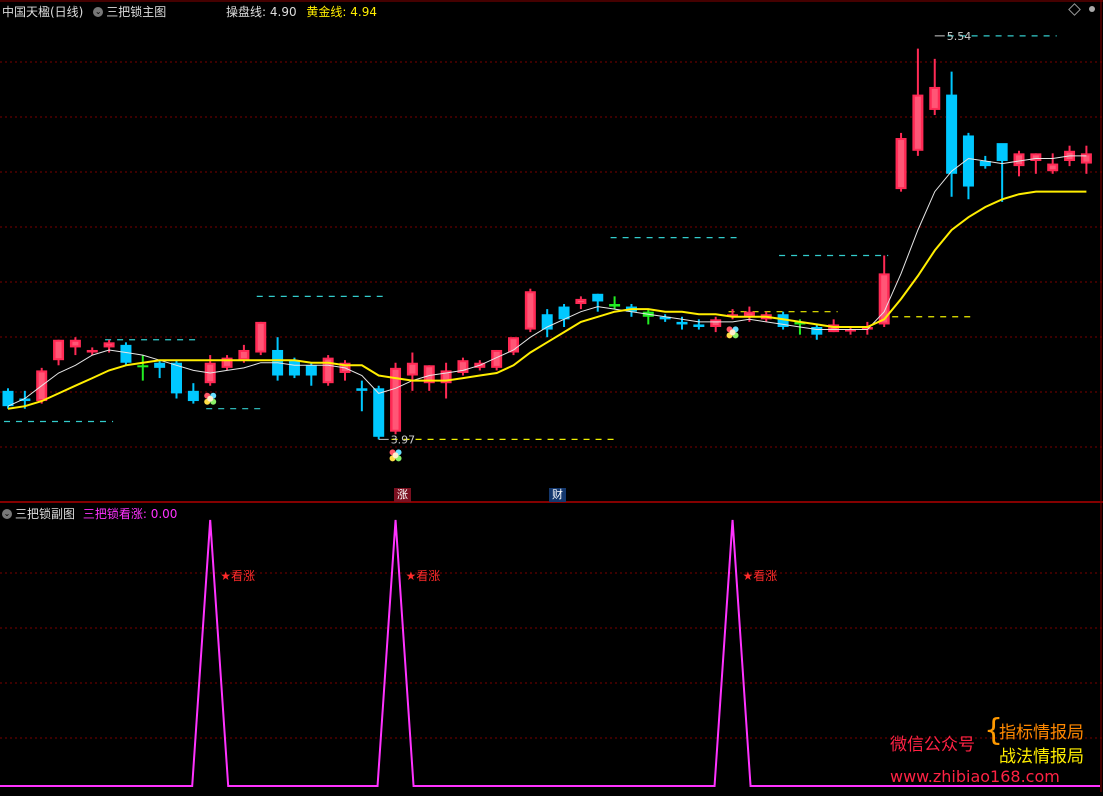  I want to click on golden-label: 黄金线:, so click(326, 12).